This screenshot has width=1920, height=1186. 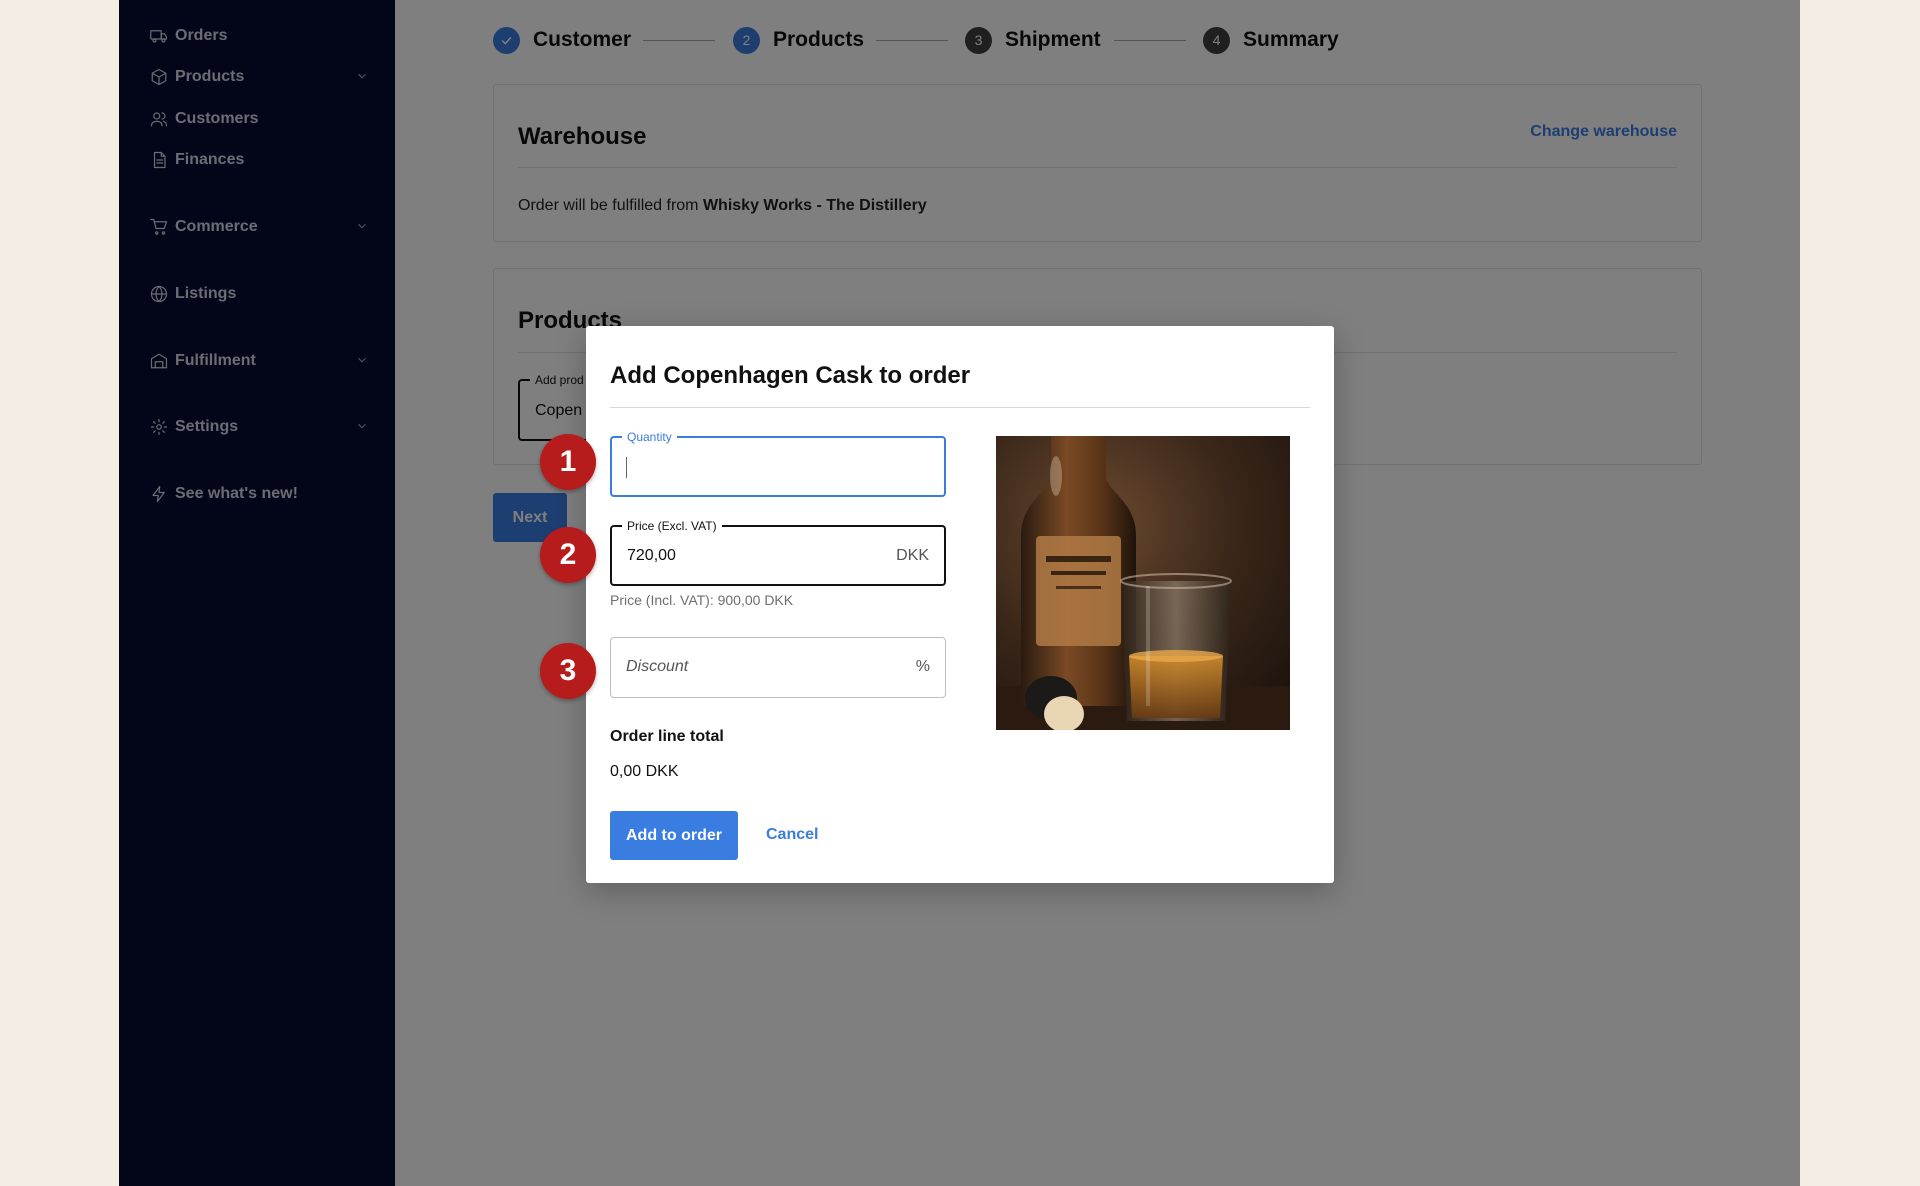 What do you see at coordinates (922, 666) in the screenshot?
I see `percent-suffix: %` at bounding box center [922, 666].